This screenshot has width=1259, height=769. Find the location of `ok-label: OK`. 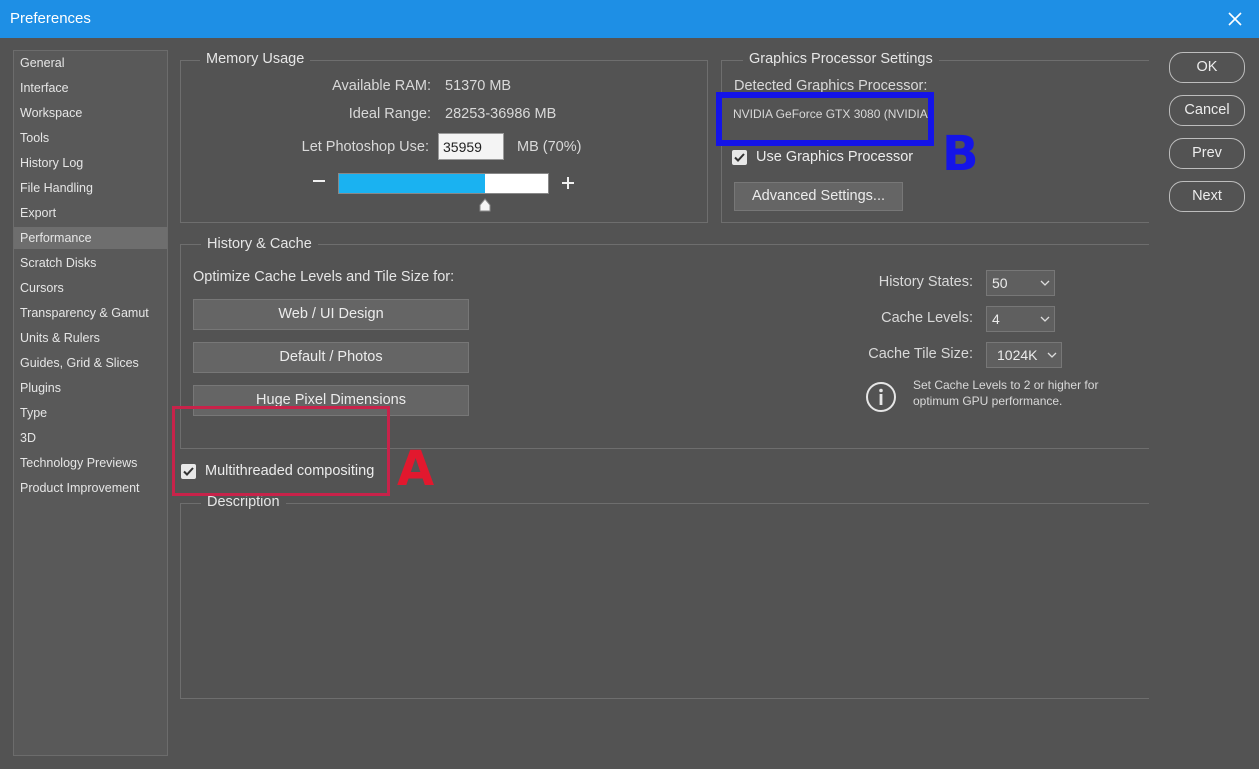

ok-label: OK is located at coordinates (1207, 67).